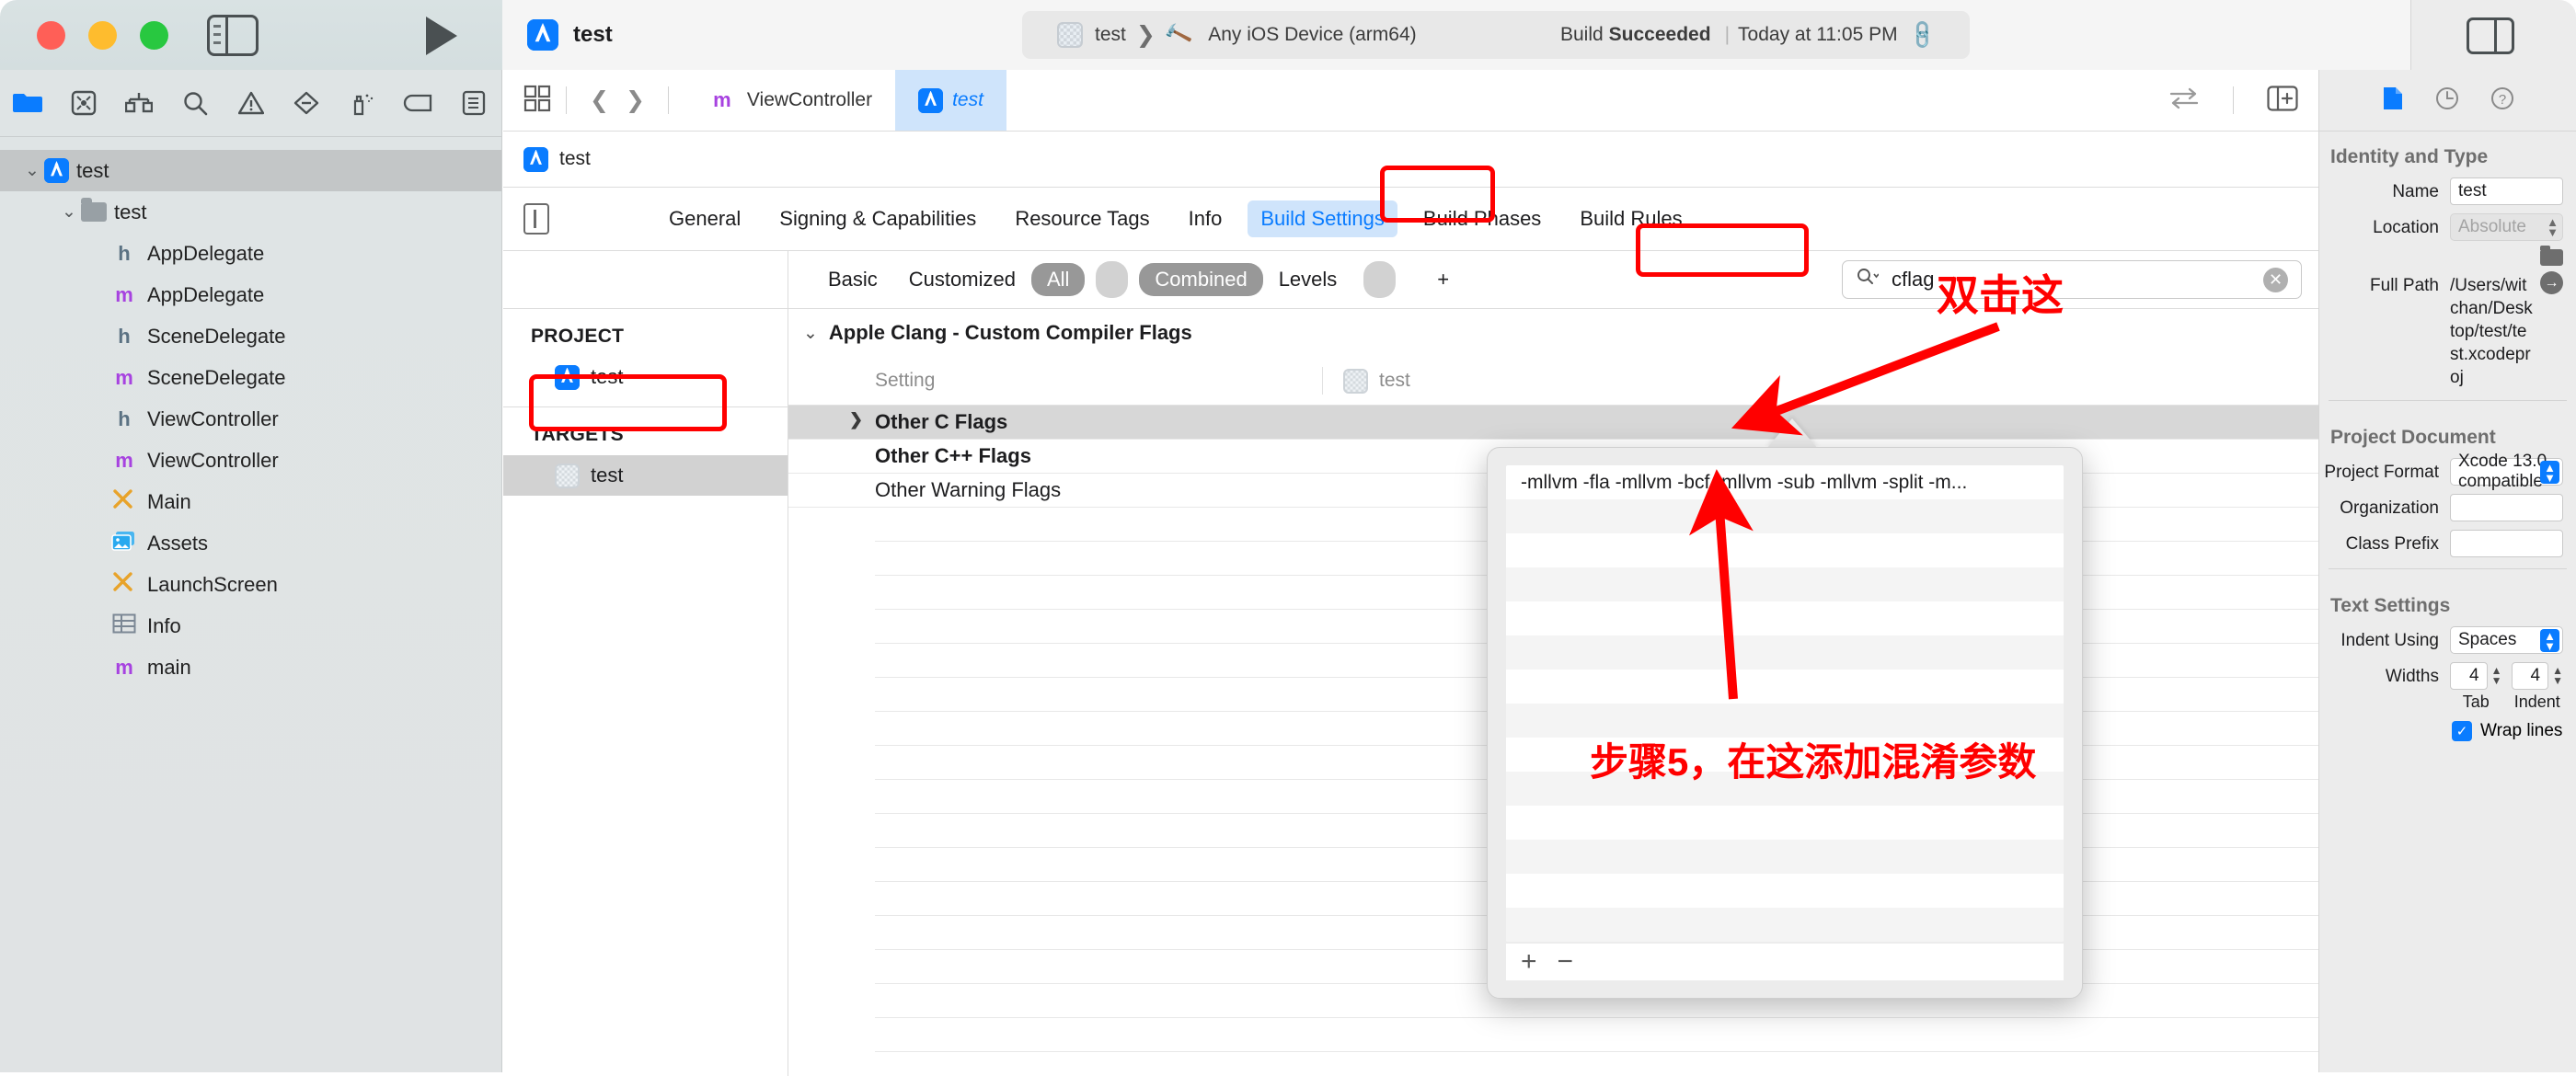  Describe the element at coordinates (84, 103) in the screenshot. I see `navigator-tab-sourcecontrol-icon` at that location.